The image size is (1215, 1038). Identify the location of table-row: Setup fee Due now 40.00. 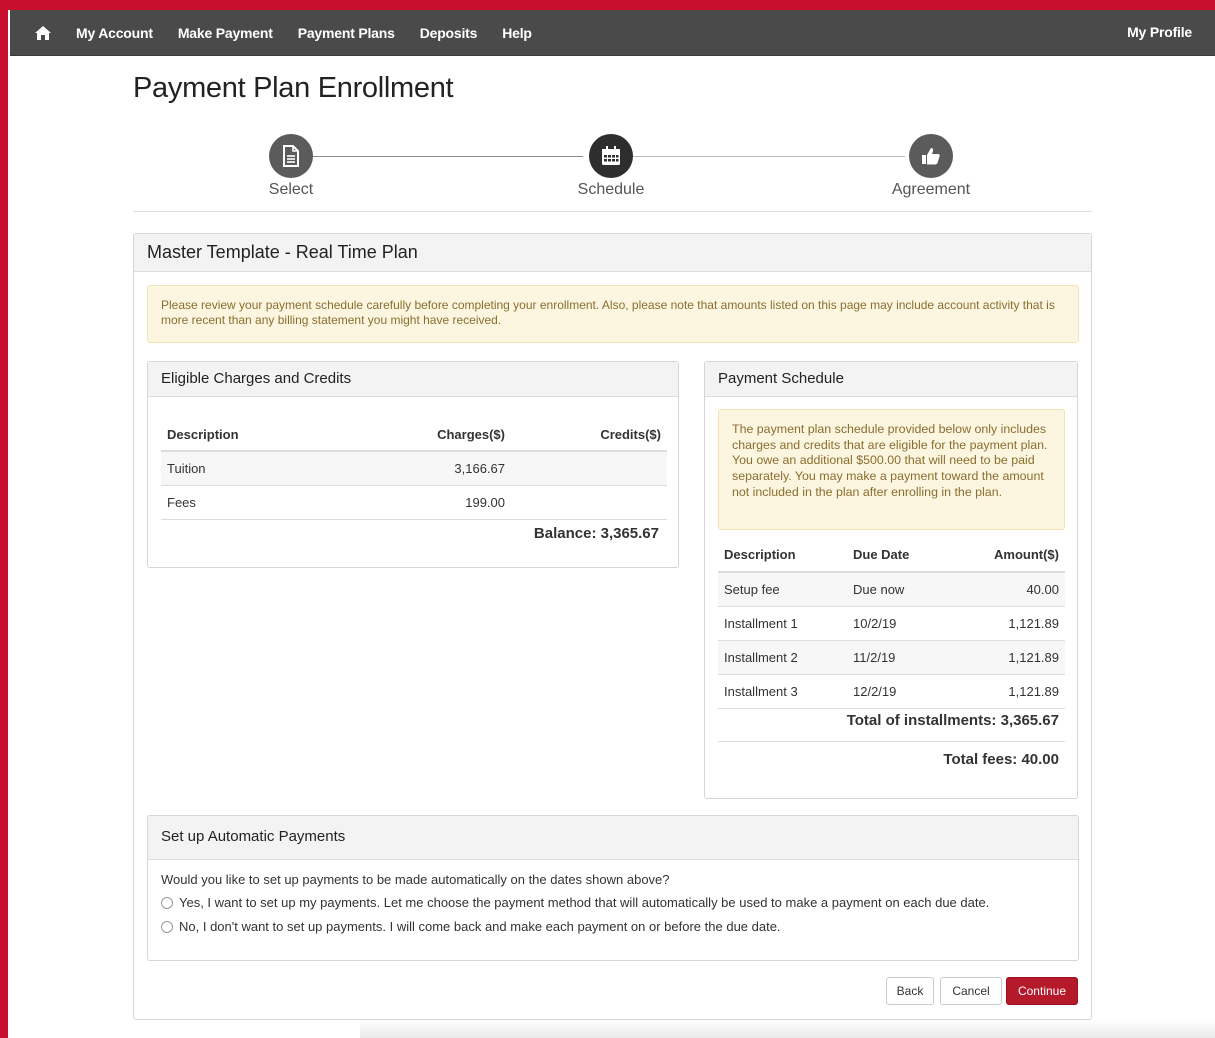
(891, 589).